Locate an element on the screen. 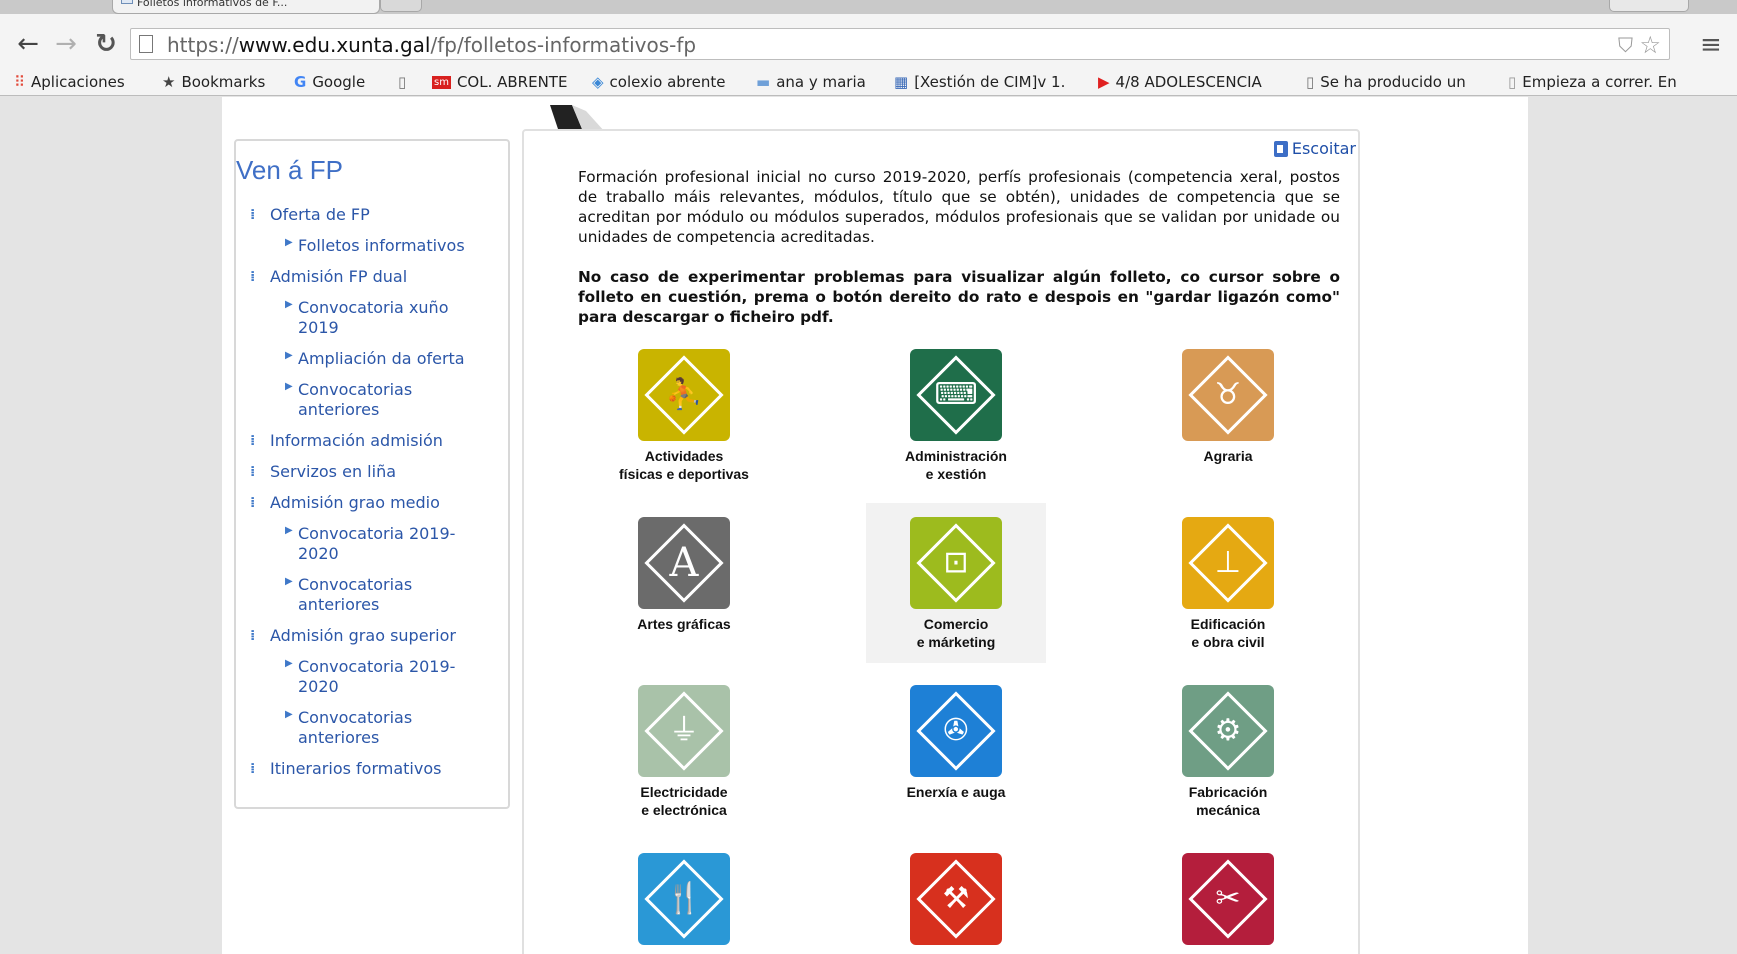 This screenshot has height=954, width=1737. bookmark-xestion-cim: ▦ [Xestión de CIM]v 1. is located at coordinates (979, 82).